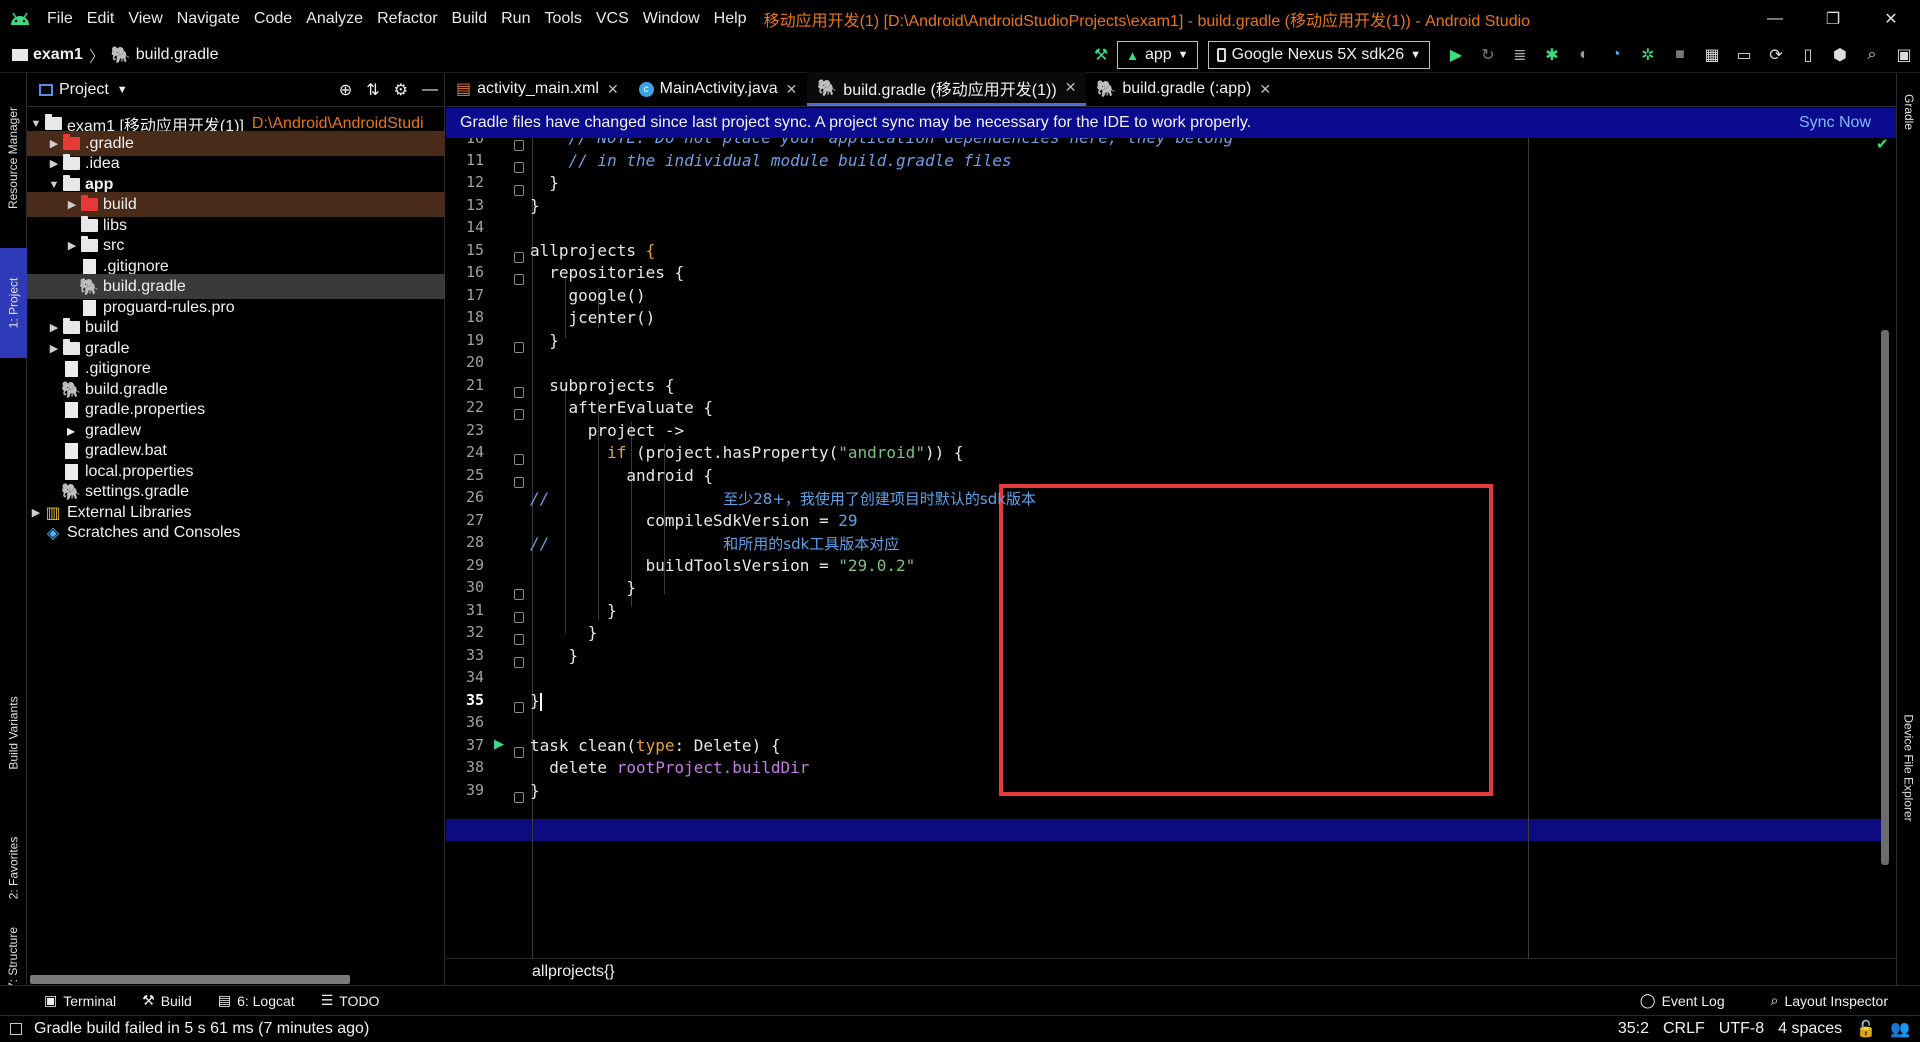 The height and width of the screenshot is (1042, 1920). Describe the element at coordinates (1904, 55) in the screenshot. I see `settings-icon: ▣` at that location.